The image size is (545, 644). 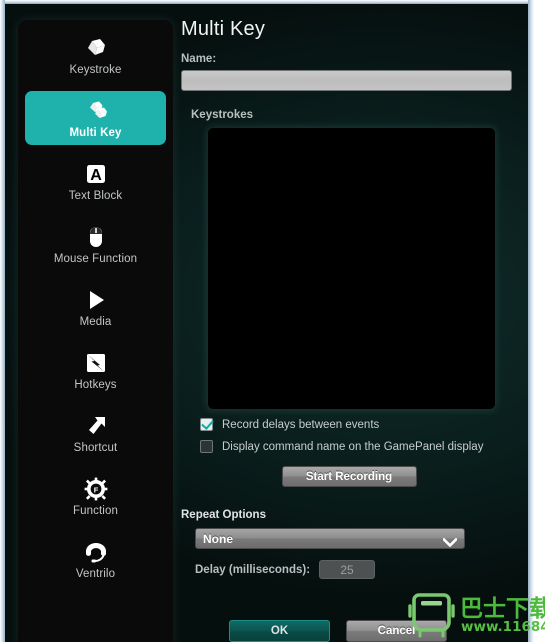 I want to click on checkbox-checked-icon, so click(x=206, y=424).